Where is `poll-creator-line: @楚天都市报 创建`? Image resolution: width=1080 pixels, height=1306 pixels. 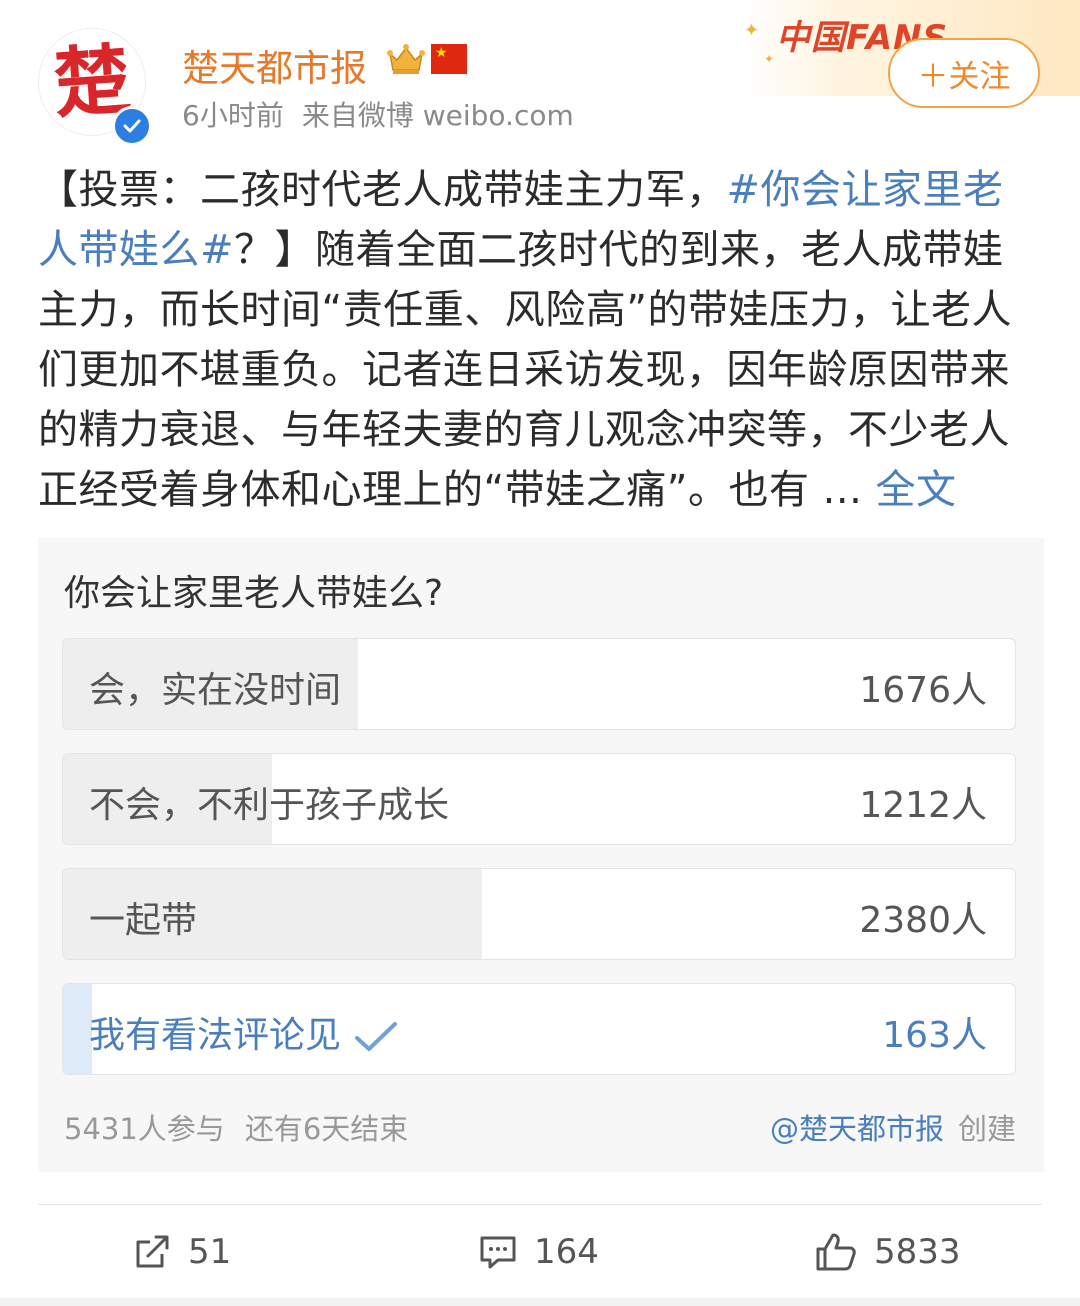 poll-creator-line: @楚天都市报 创建 is located at coordinates (893, 1127).